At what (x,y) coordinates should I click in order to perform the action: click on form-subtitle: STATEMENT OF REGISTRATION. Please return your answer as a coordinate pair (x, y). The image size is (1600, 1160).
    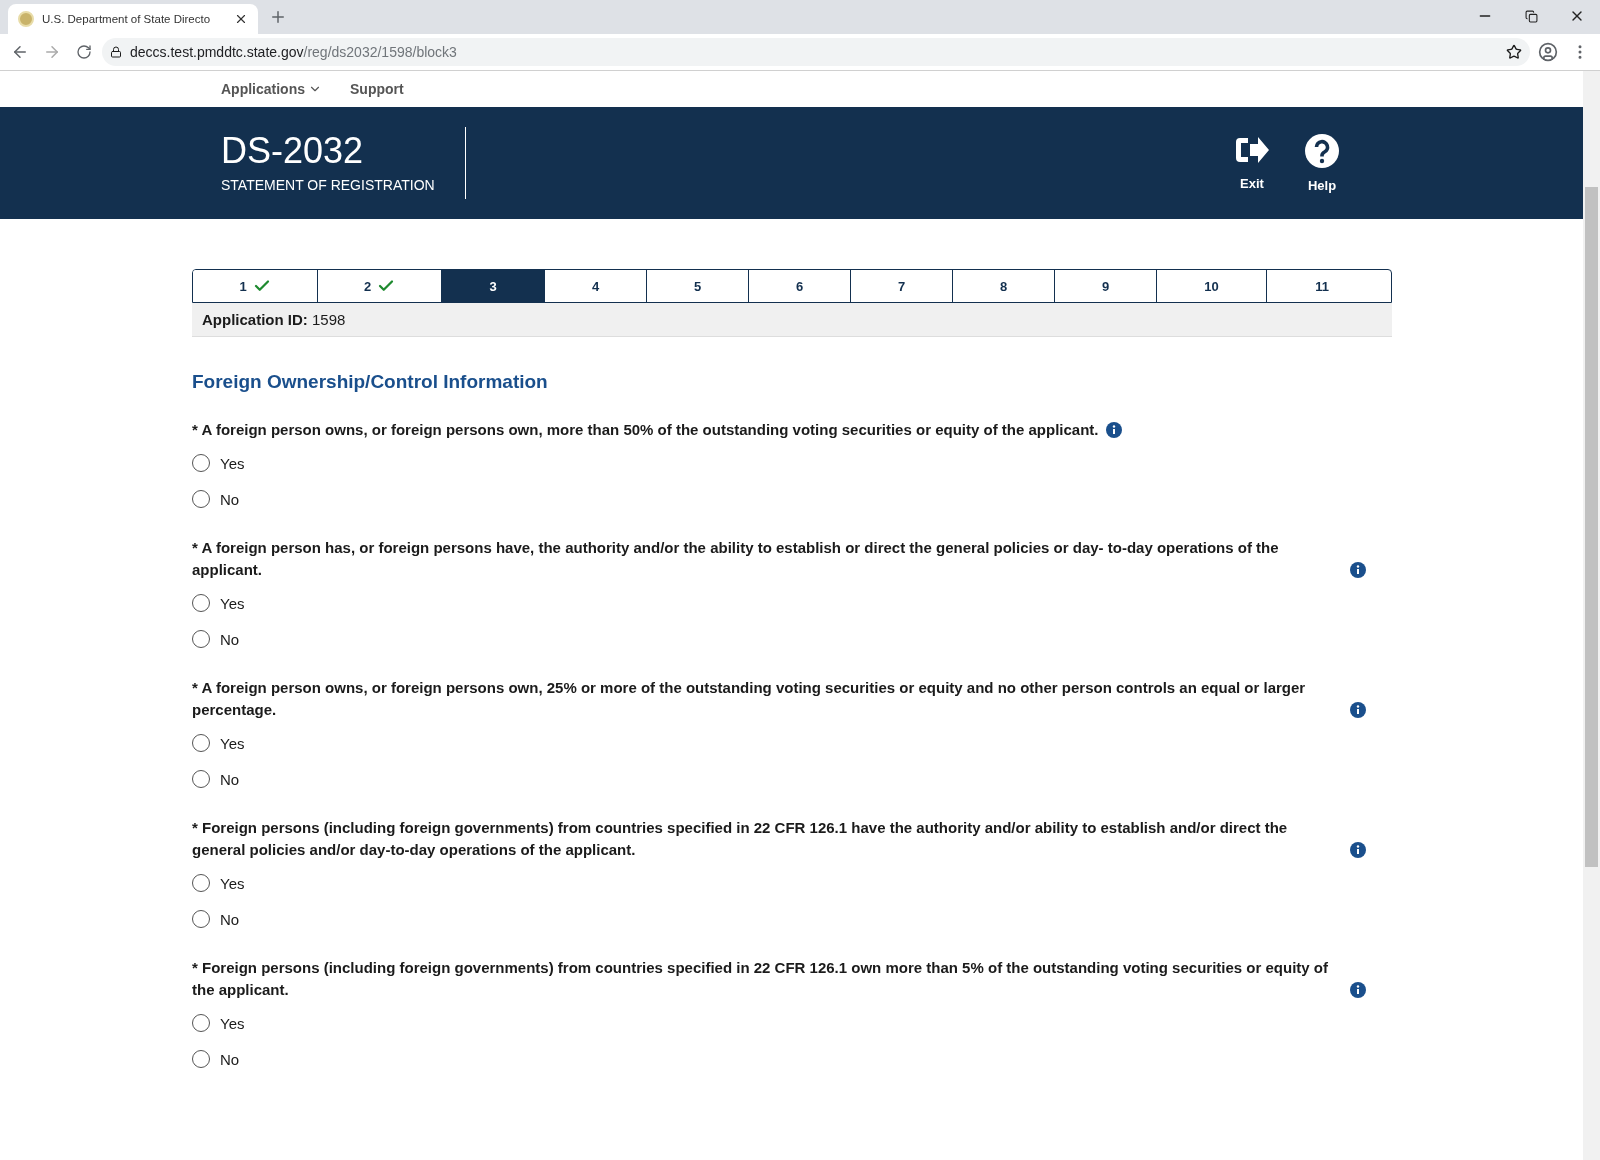
    Looking at the image, I should click on (328, 185).